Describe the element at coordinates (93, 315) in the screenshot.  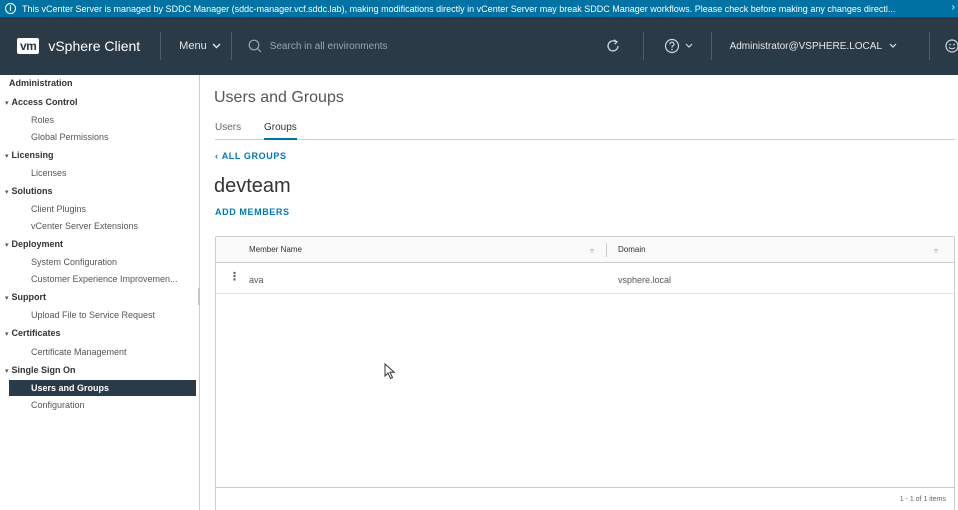
I see `sidebar-item-upload-file: Upload File to Service Request` at that location.